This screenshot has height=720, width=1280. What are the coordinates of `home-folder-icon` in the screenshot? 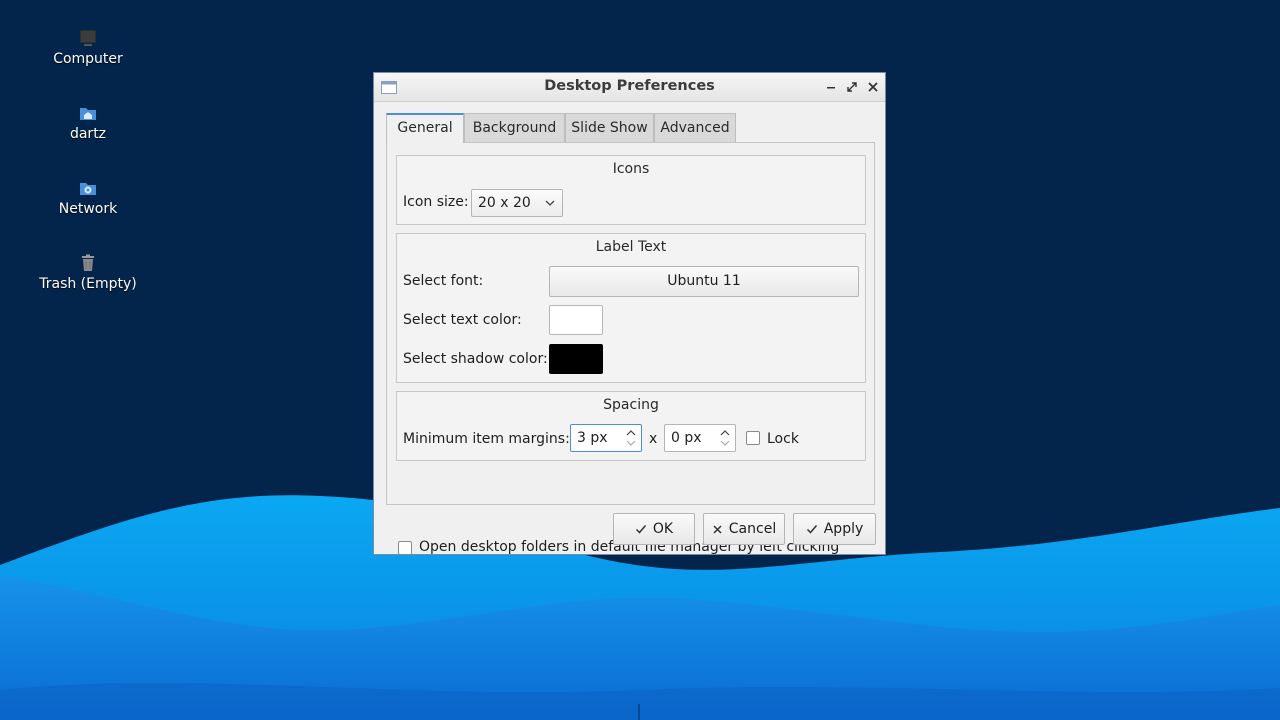 It's located at (88, 114).